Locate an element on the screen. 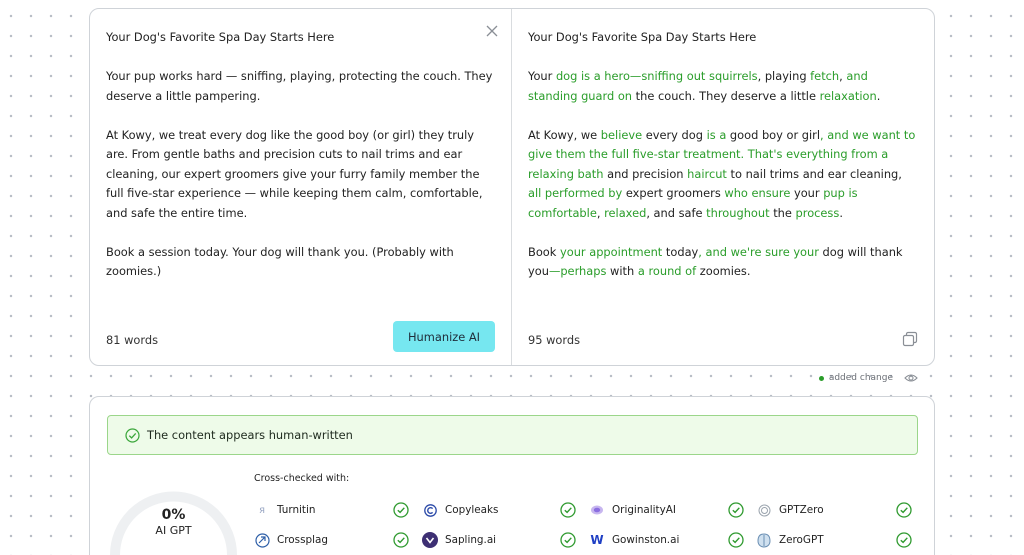  checker-gowinston-ai: W Gowinston.ai is located at coordinates (634, 540).